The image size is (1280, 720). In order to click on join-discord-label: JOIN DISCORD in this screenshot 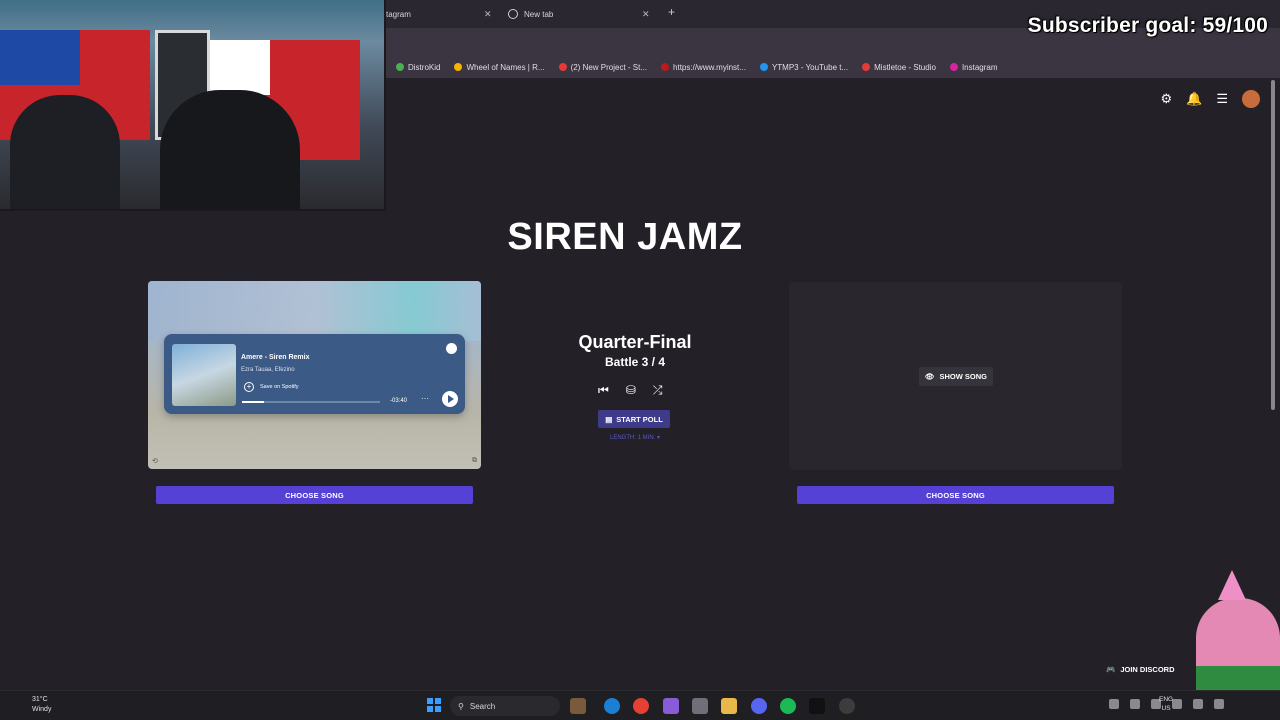, I will do `click(1147, 669)`.